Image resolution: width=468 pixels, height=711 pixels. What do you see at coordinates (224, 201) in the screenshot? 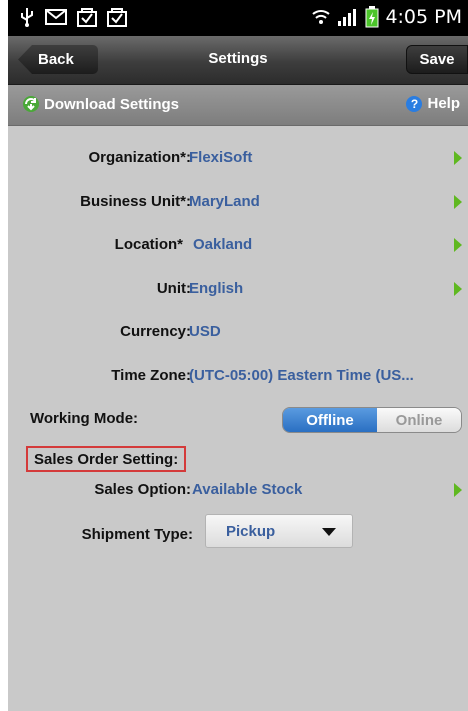
I see `business-unit-value: MaryLand` at bounding box center [224, 201].